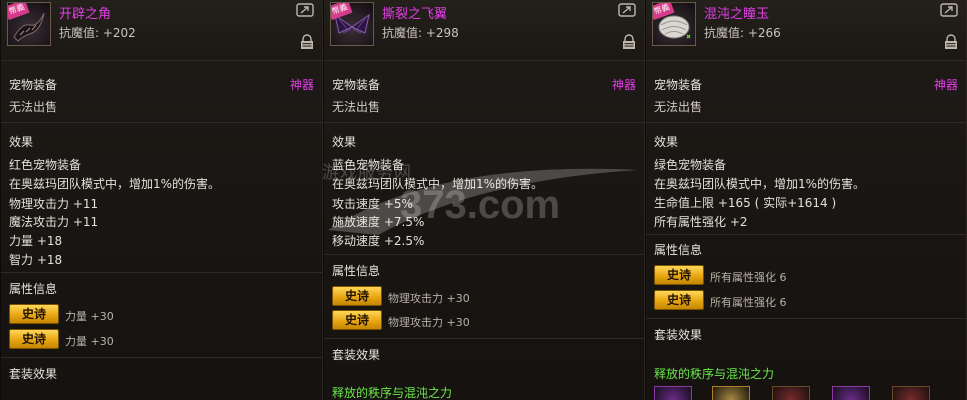  I want to click on item-icon-horn: 幣義, so click(29, 24).